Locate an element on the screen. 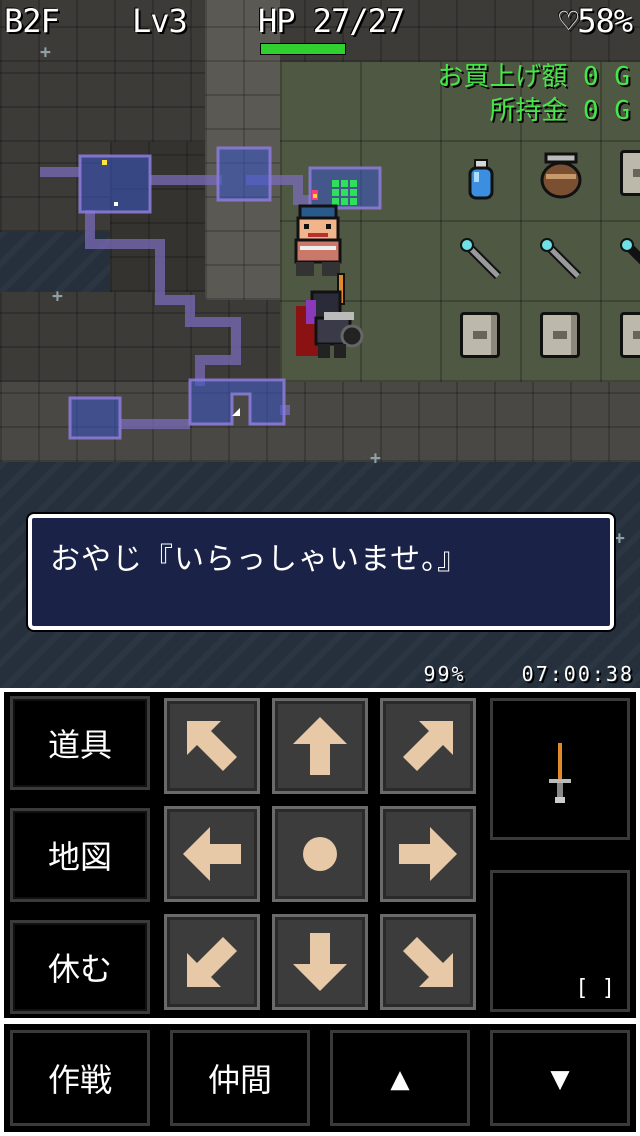 The image size is (640, 1136). dpad-up-button is located at coordinates (320, 746).